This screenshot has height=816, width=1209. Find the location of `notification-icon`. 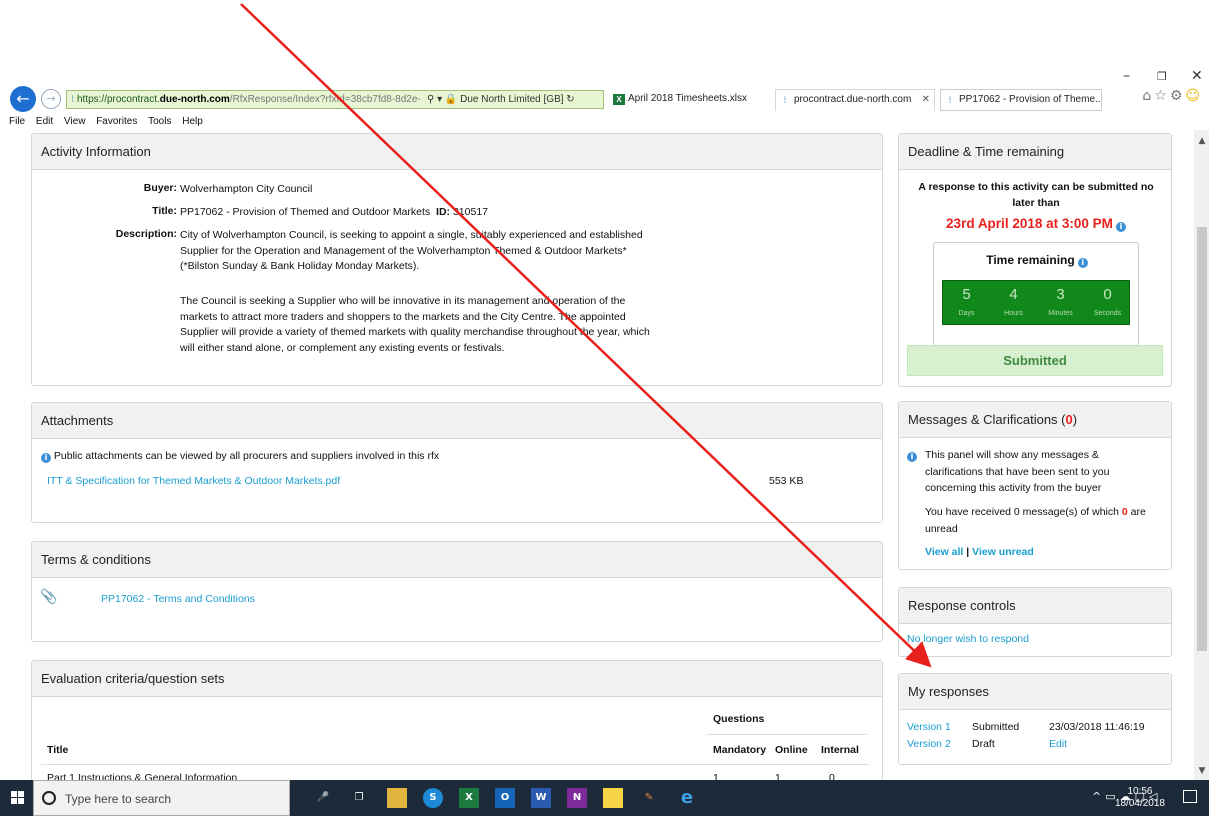

notification-icon is located at coordinates (1190, 796).